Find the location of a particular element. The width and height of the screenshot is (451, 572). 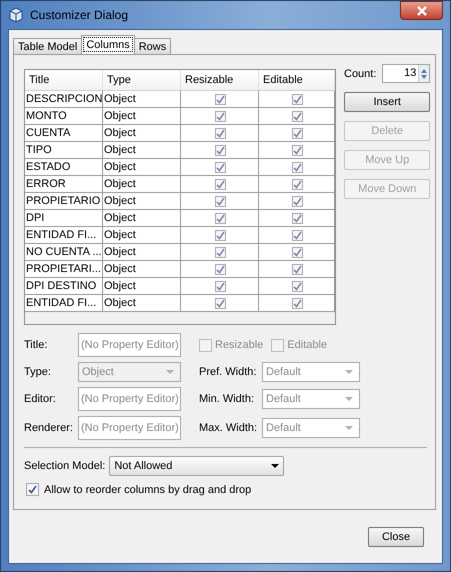

cube-icon is located at coordinates (16, 15).